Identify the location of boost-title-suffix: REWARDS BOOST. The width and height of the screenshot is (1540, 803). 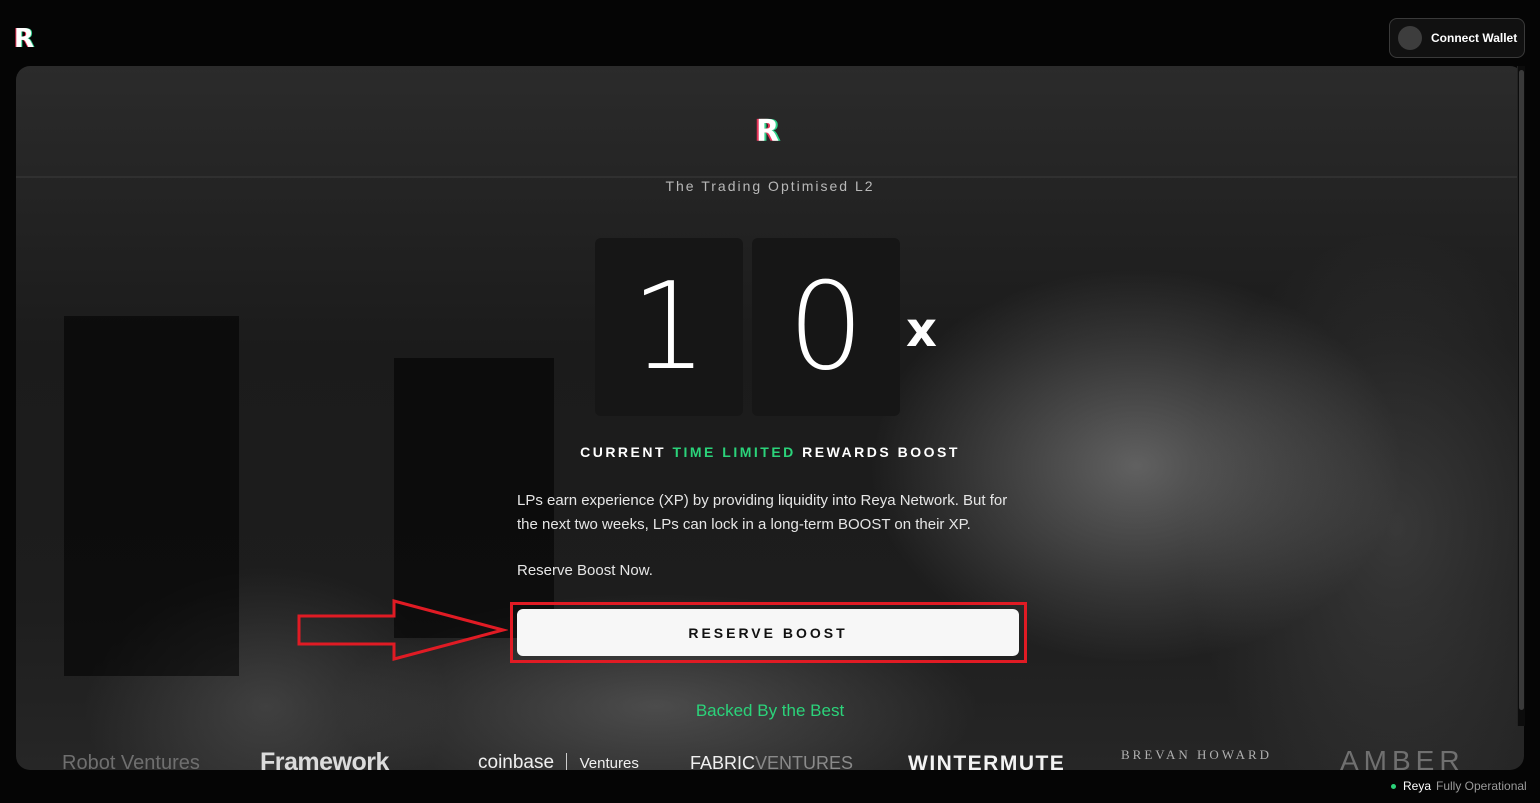
(877, 452).